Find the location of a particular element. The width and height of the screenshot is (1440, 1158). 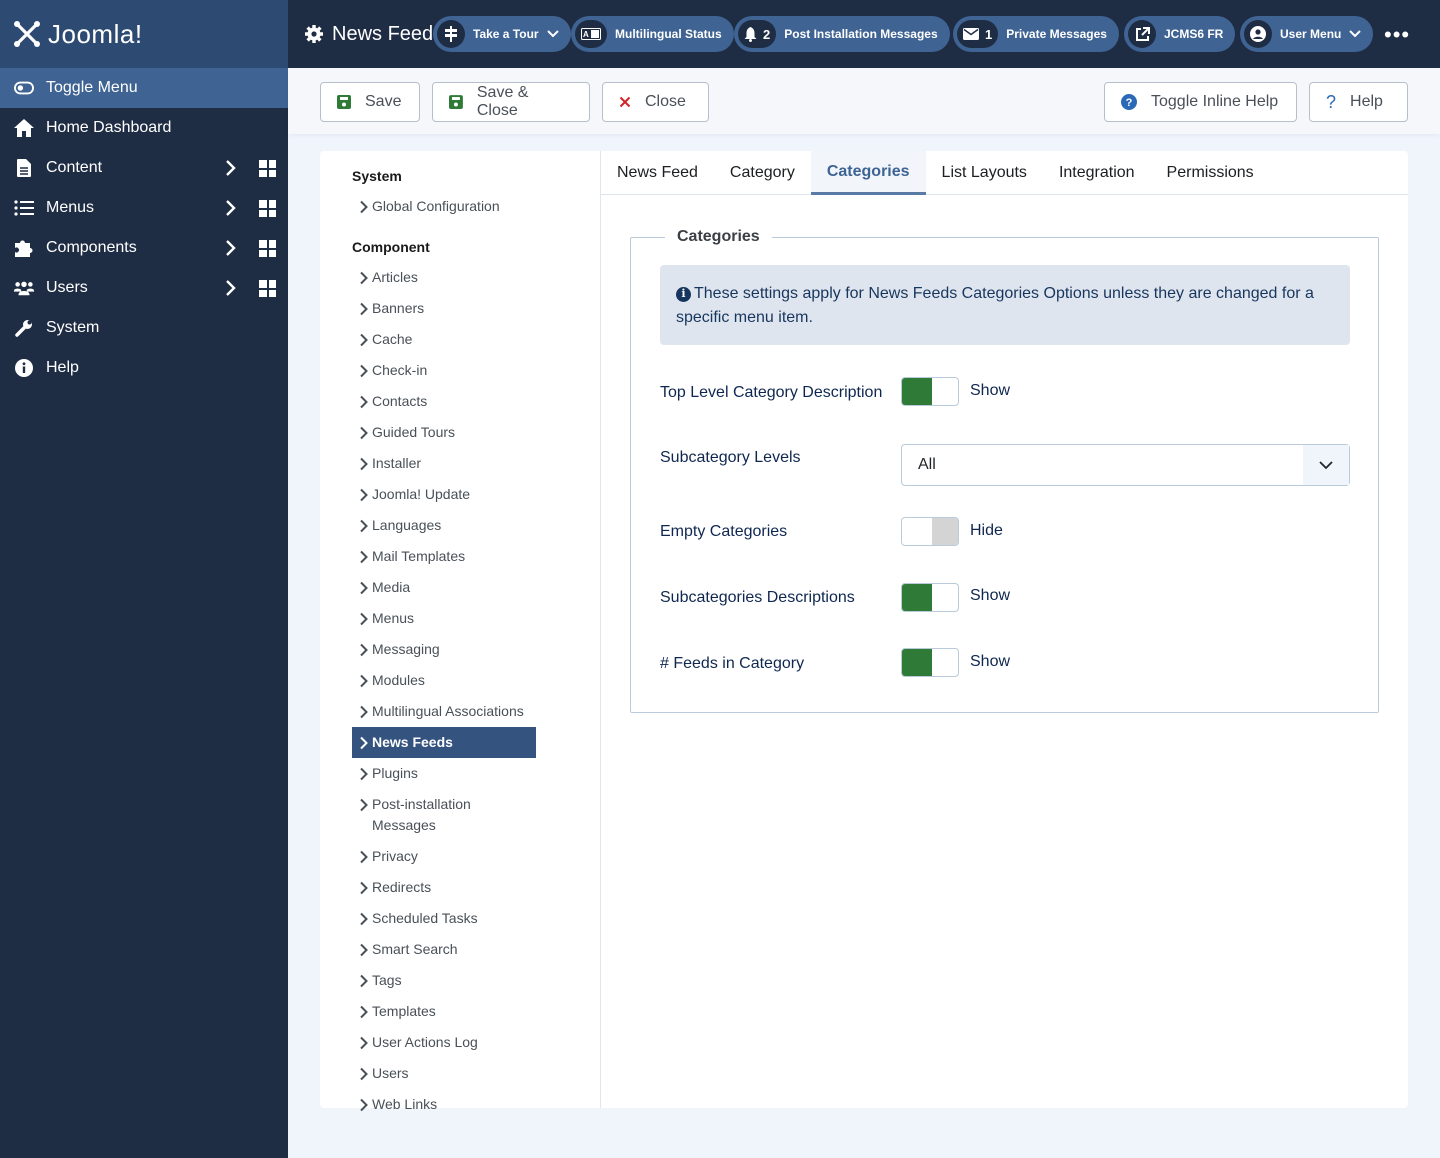

joomla-logo: Joomla! is located at coordinates (144, 34).